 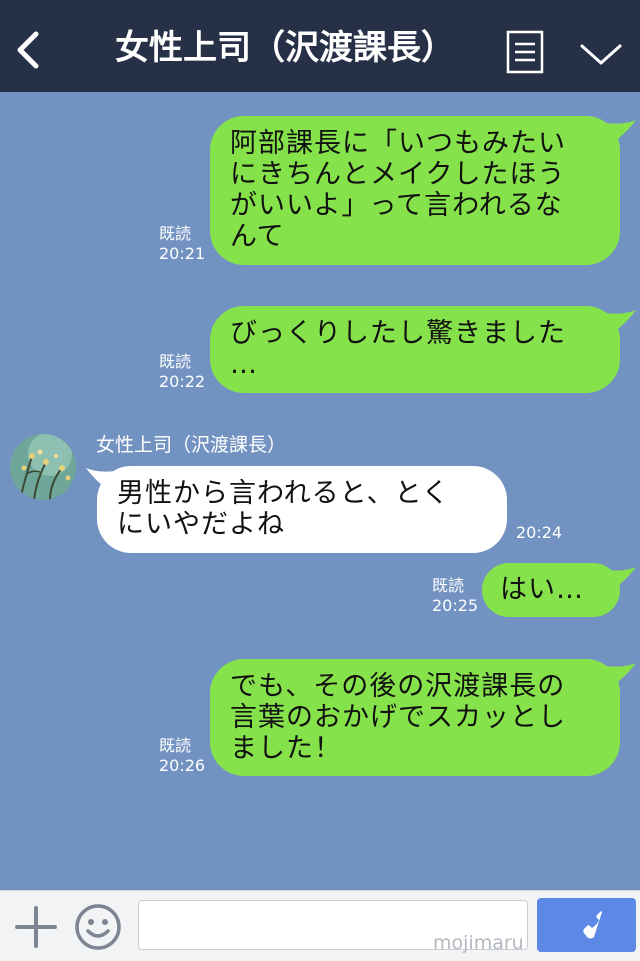 What do you see at coordinates (525, 52) in the screenshot?
I see `note-icon` at bounding box center [525, 52].